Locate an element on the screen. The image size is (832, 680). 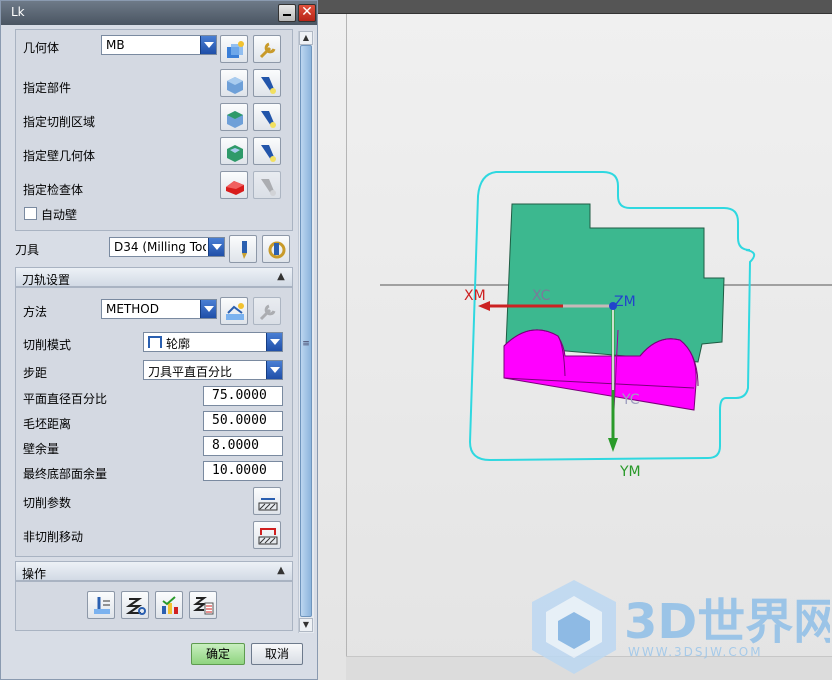
arrow-up-icon: ▲ is located at coordinates (306, 37).